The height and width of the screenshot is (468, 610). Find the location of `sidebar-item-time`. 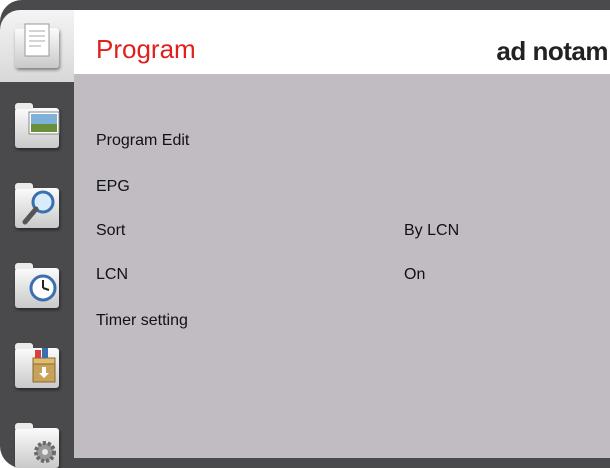

sidebar-item-time is located at coordinates (37, 286).